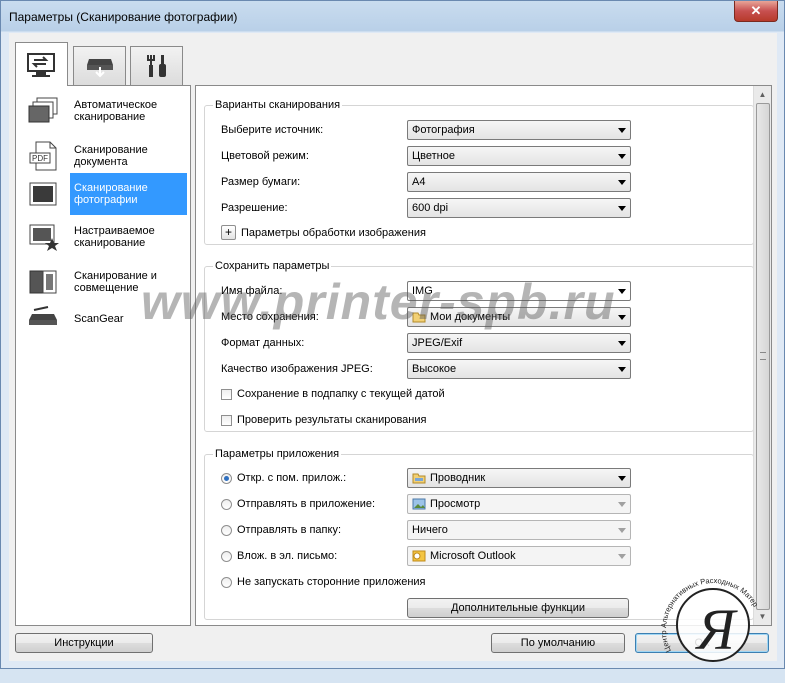  I want to click on tools-icon, so click(156, 66).